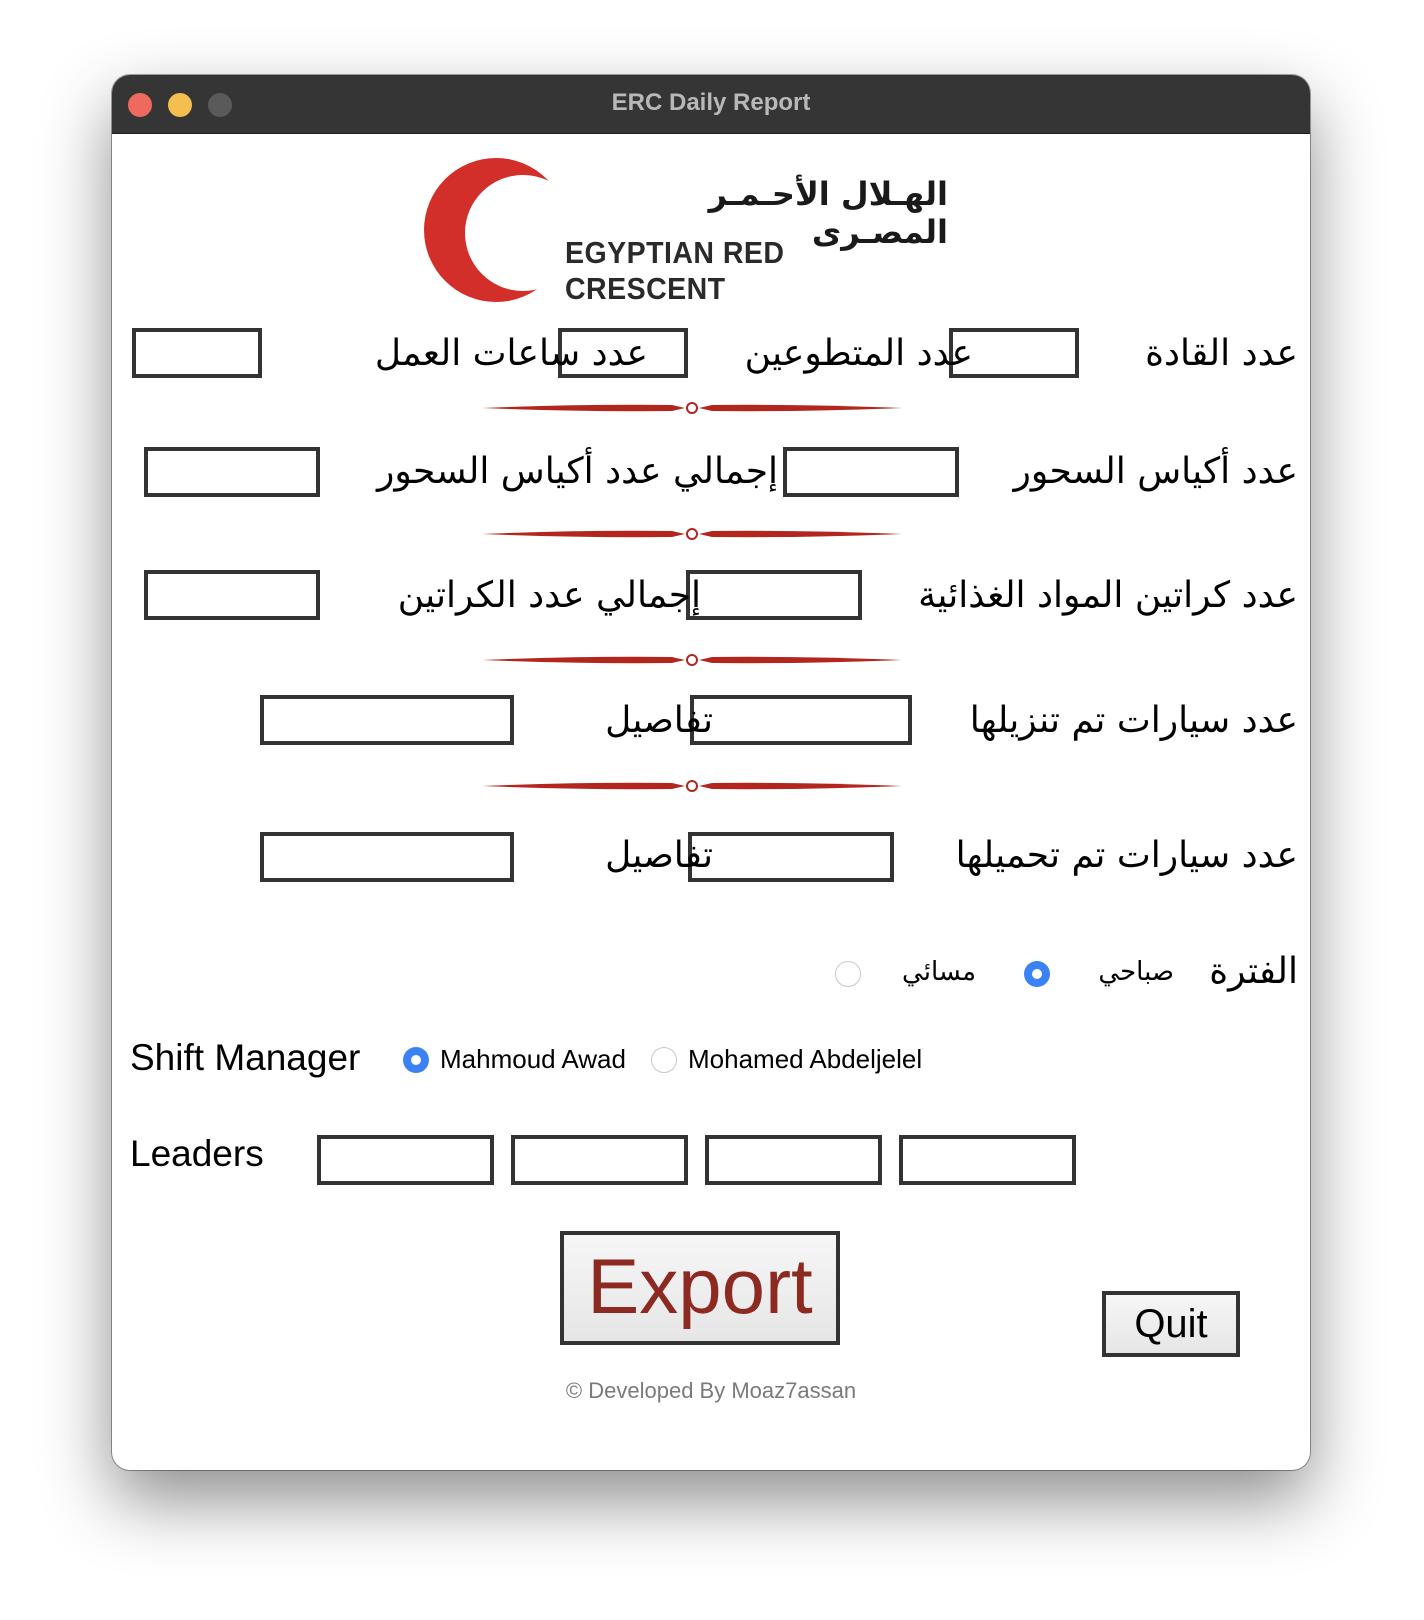 The width and height of the screenshot is (1424, 1620). I want to click on loaded-details-label: تفاصيل, so click(659, 855).